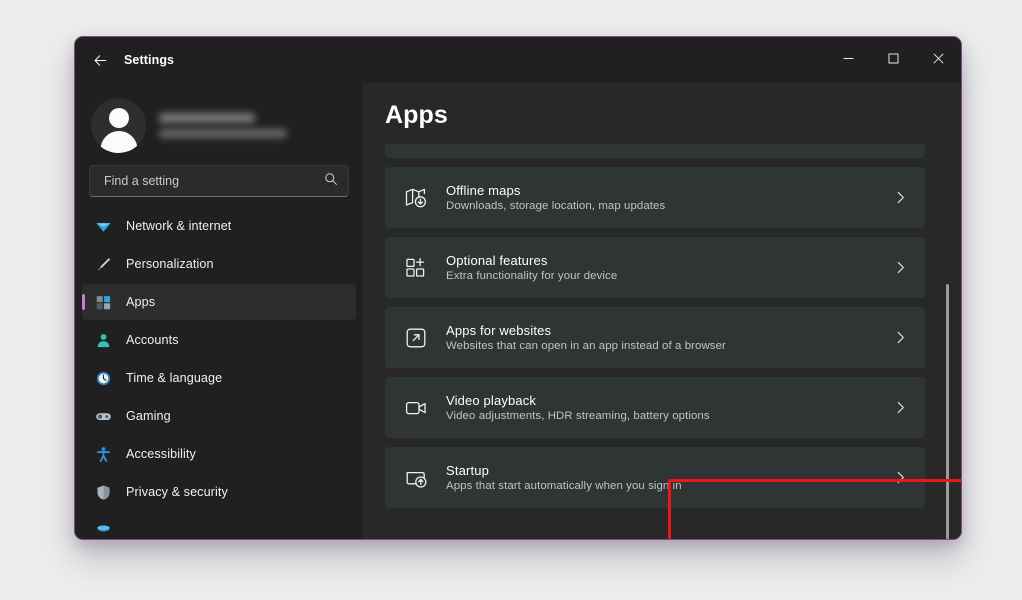  Describe the element at coordinates (103, 378) in the screenshot. I see `clock-icon` at that location.